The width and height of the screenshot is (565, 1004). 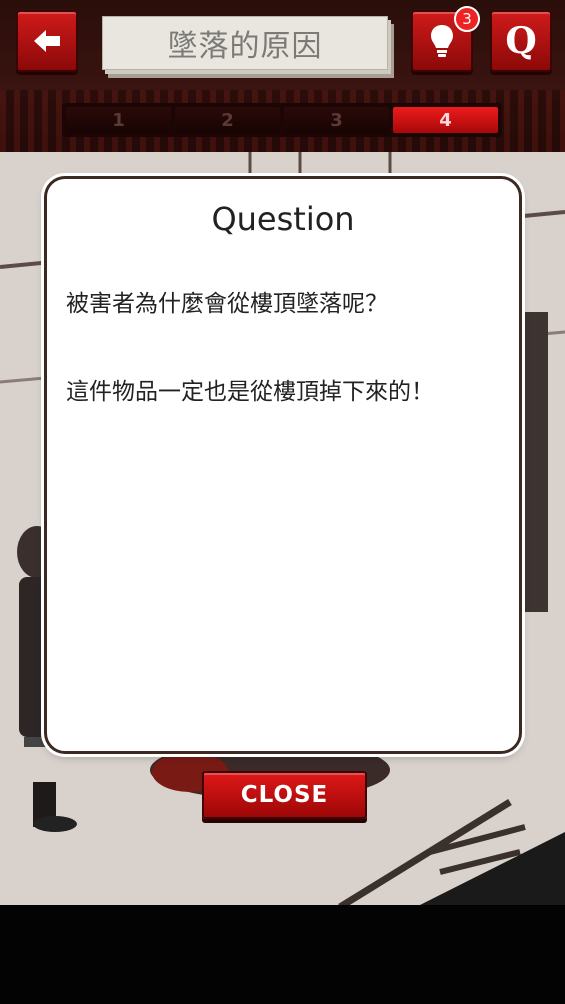 I want to click on tab-3: 3, so click(x=336, y=120).